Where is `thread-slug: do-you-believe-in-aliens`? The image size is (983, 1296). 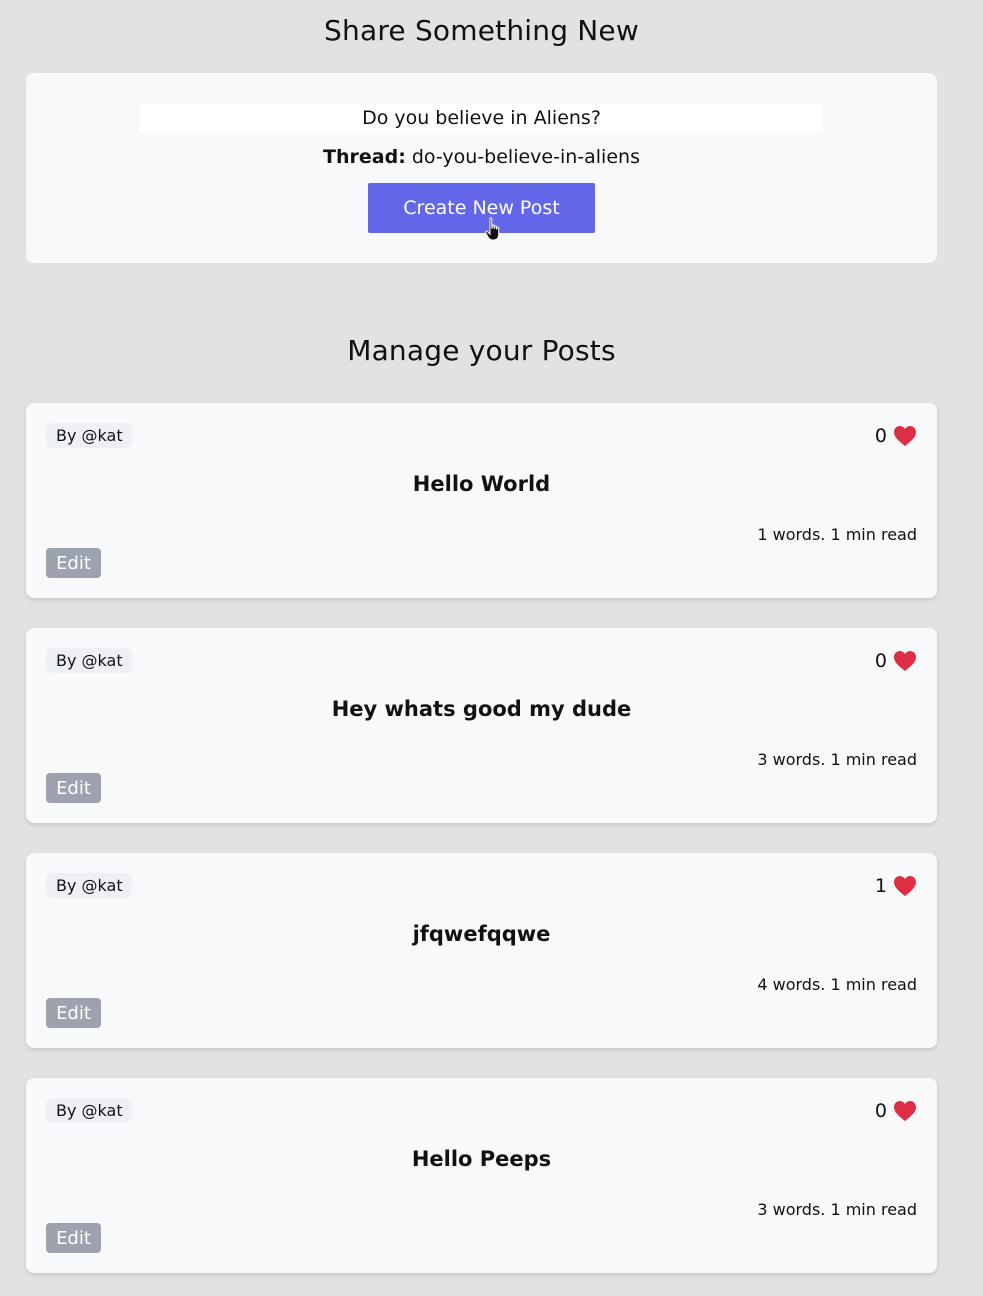
thread-slug: do-you-believe-in-aliens is located at coordinates (525, 157).